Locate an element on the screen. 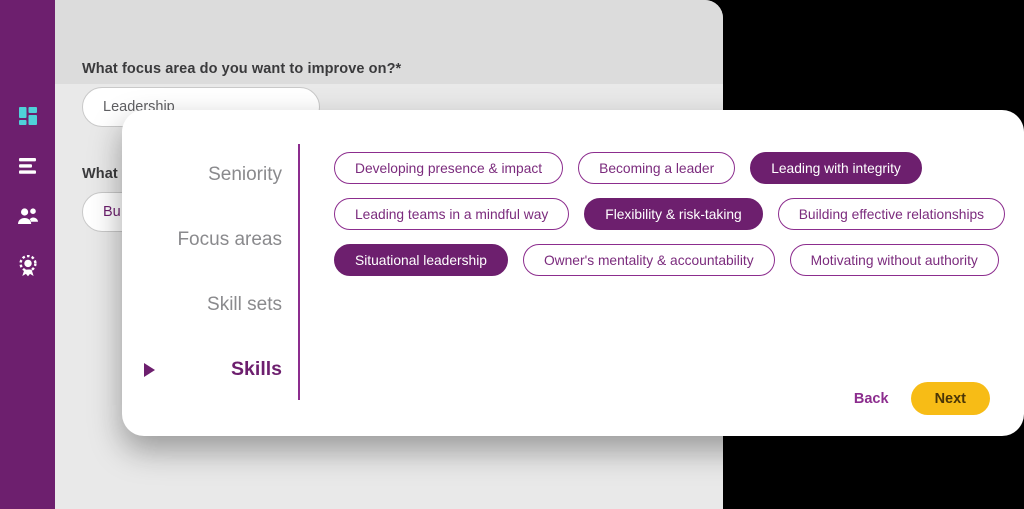 The image size is (1024, 509). skill-chip: Developing presence & impact is located at coordinates (449, 168).